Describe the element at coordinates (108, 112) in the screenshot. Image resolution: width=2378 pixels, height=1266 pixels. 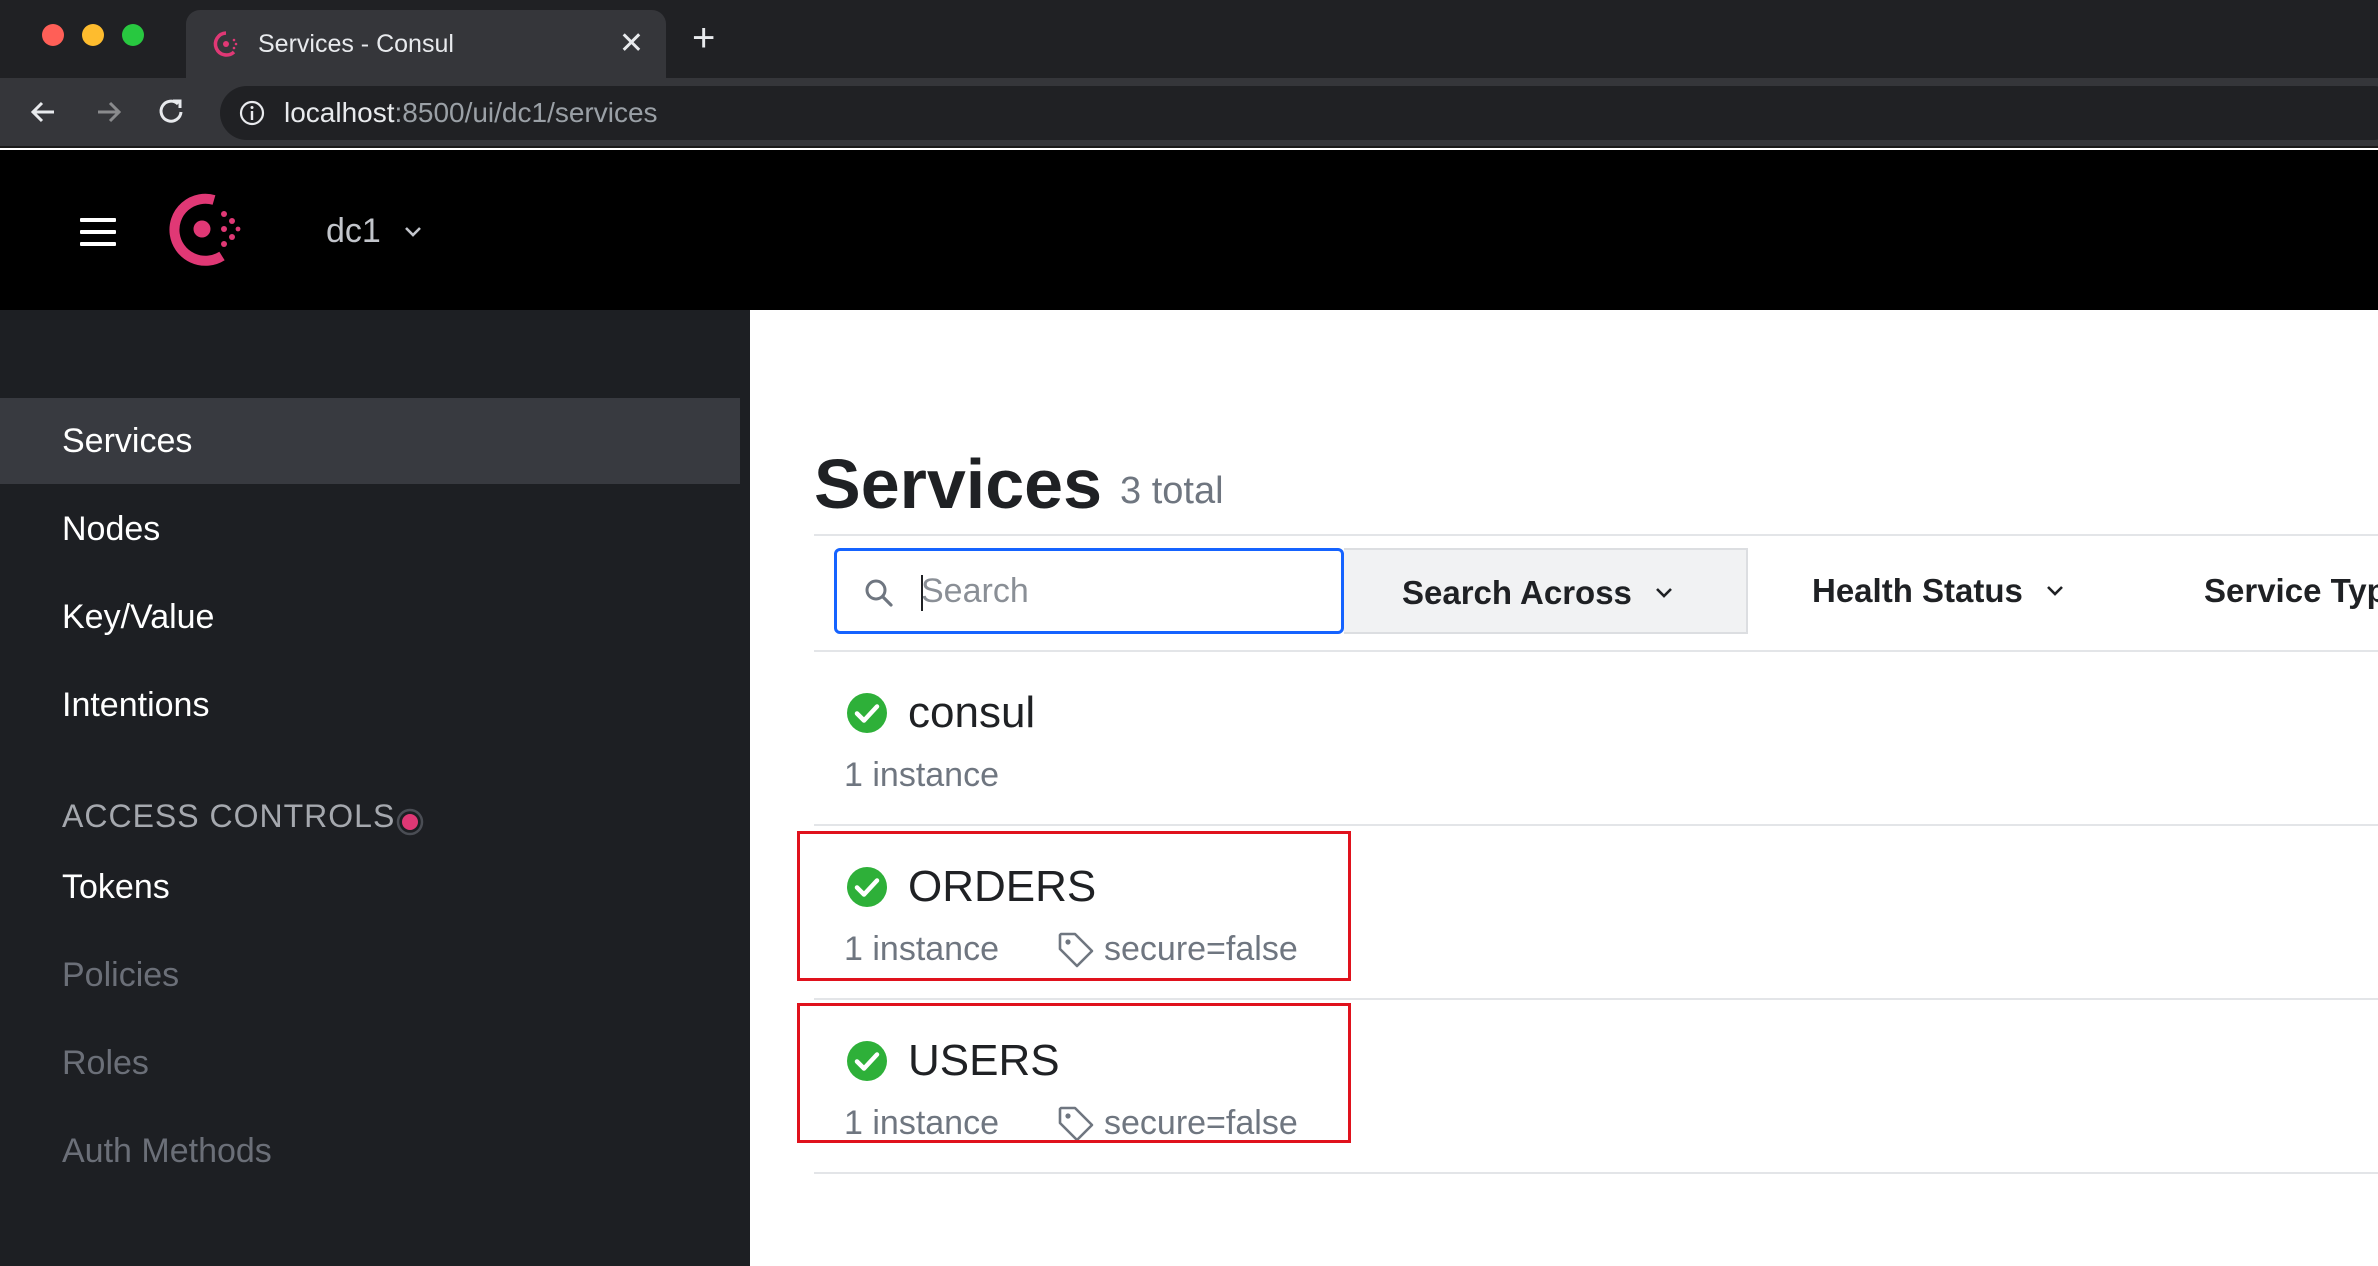
I see `forward-arrow-icon` at that location.